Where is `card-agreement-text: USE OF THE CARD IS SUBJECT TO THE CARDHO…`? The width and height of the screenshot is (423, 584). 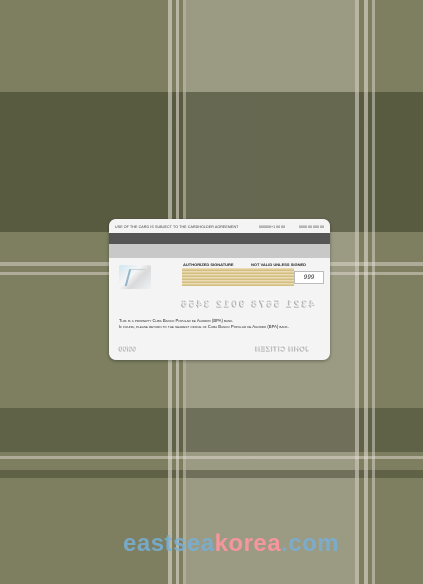
card-agreement-text: USE OF THE CARD IS SUBJECT TO THE CARDHO… is located at coordinates (177, 227).